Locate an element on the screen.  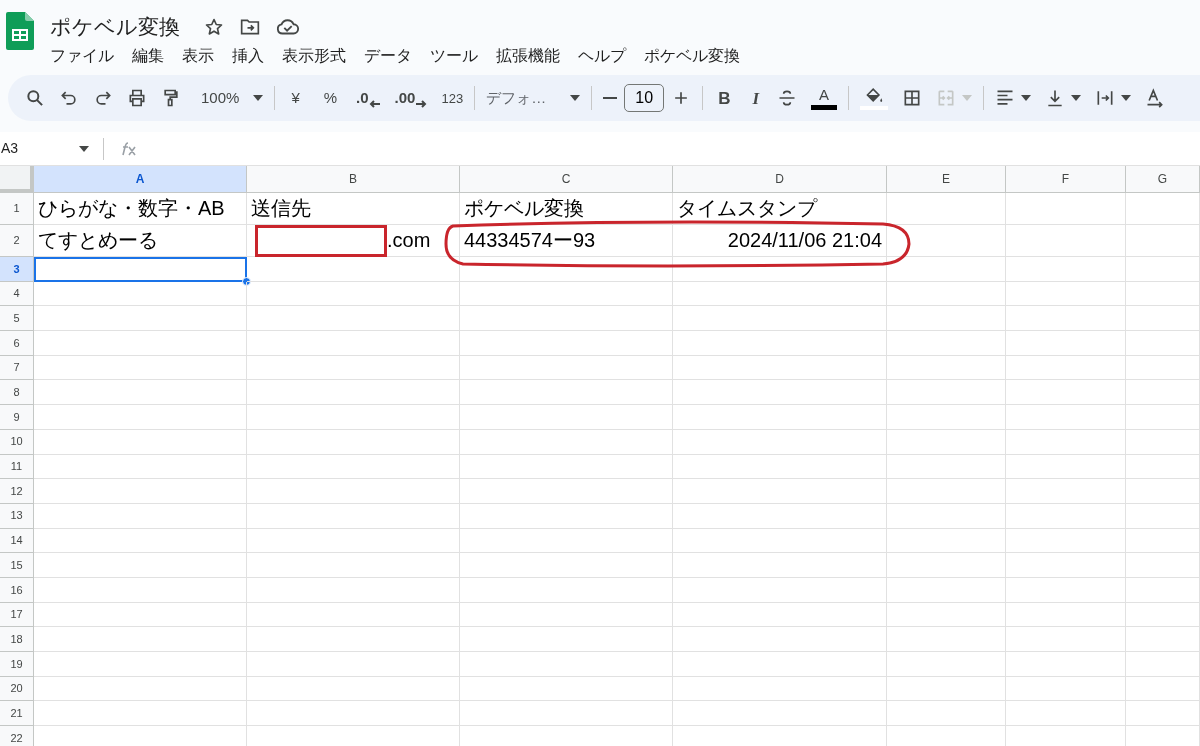
table-cell: てすとめーる is located at coordinates (140, 241).